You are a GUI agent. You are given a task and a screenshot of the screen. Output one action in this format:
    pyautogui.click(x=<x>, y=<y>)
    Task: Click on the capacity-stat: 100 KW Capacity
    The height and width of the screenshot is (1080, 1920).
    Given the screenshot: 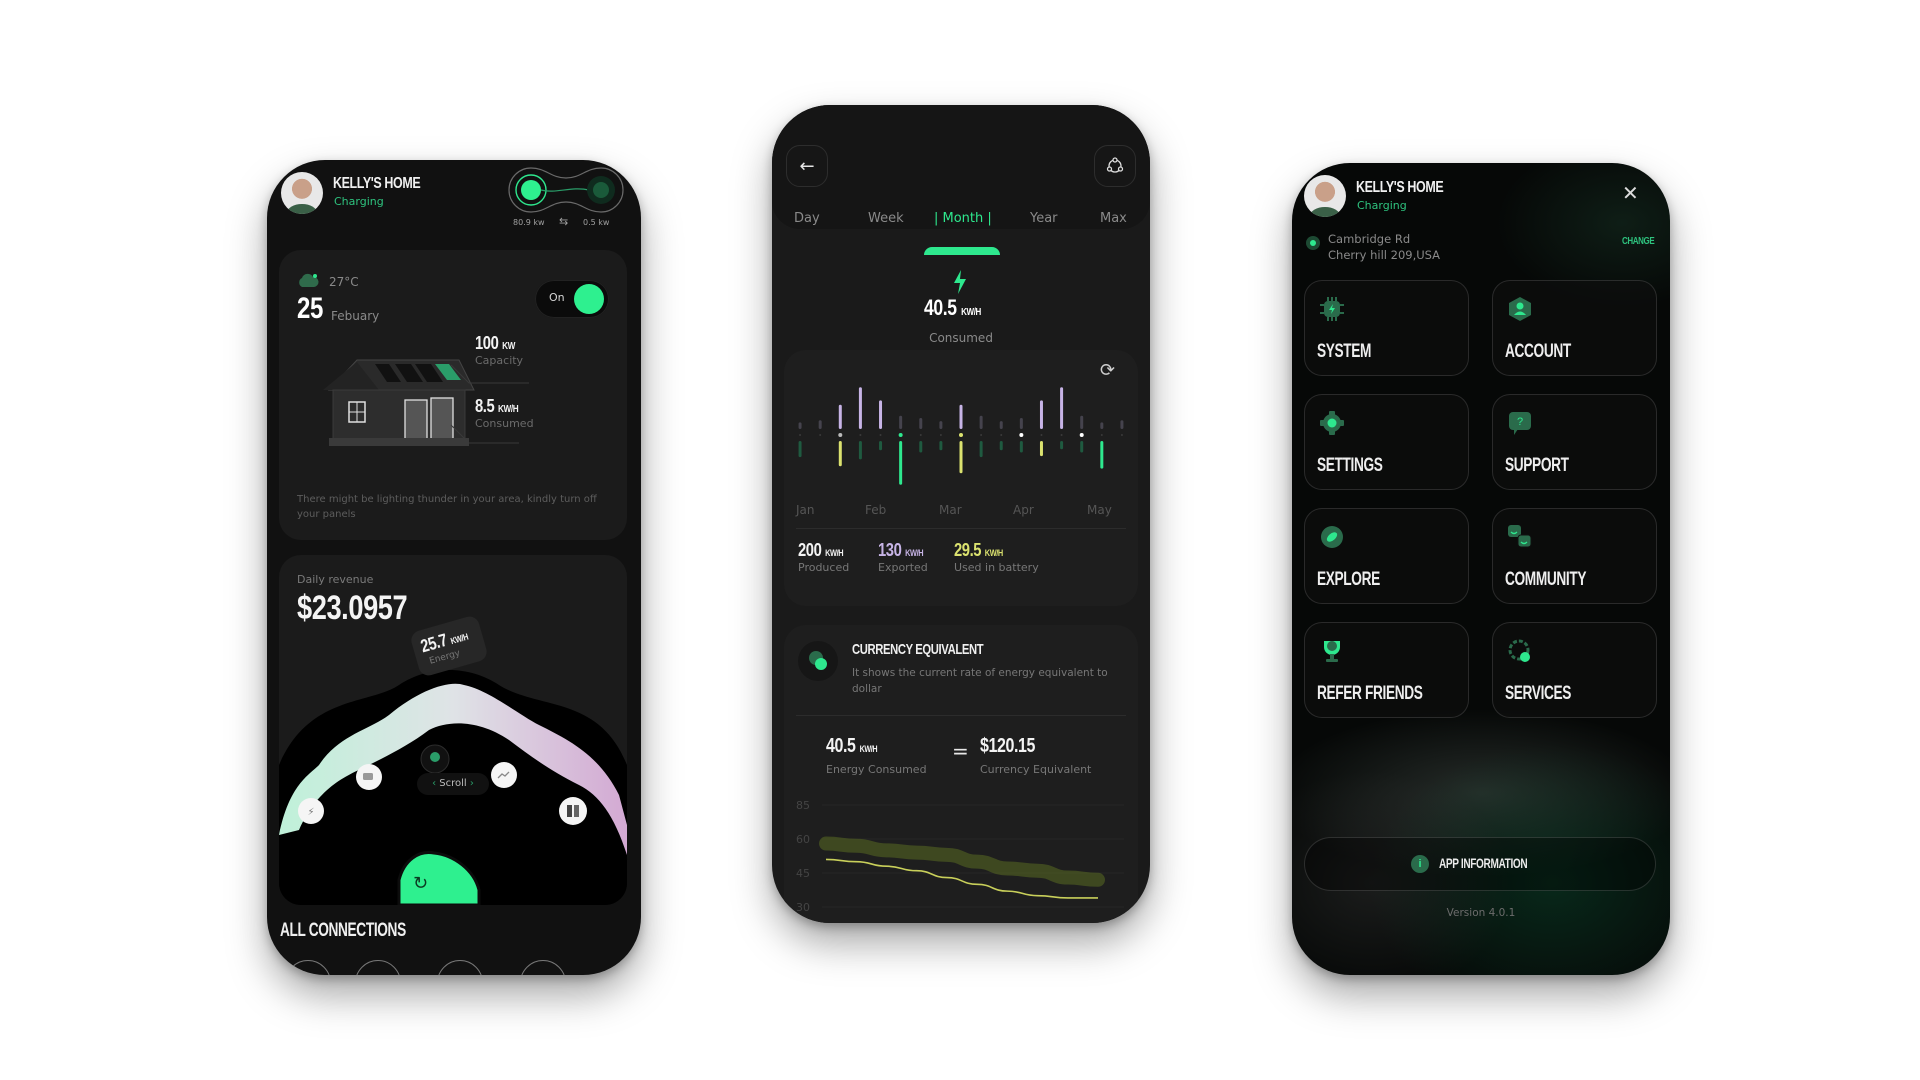 What is the action you would take?
    pyautogui.click(x=499, y=350)
    